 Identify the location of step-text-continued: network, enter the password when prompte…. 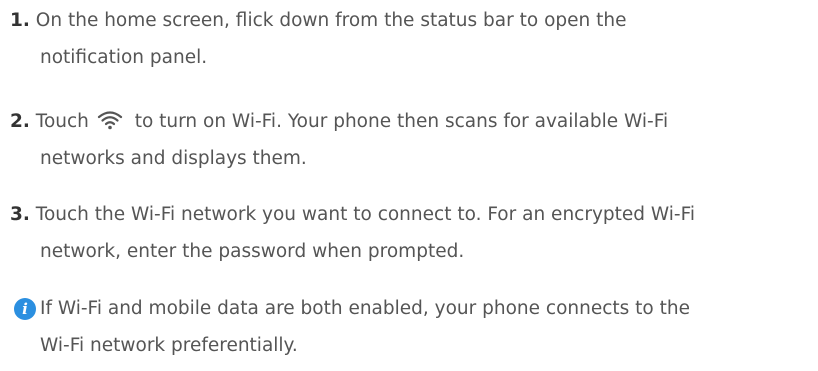
(252, 251).